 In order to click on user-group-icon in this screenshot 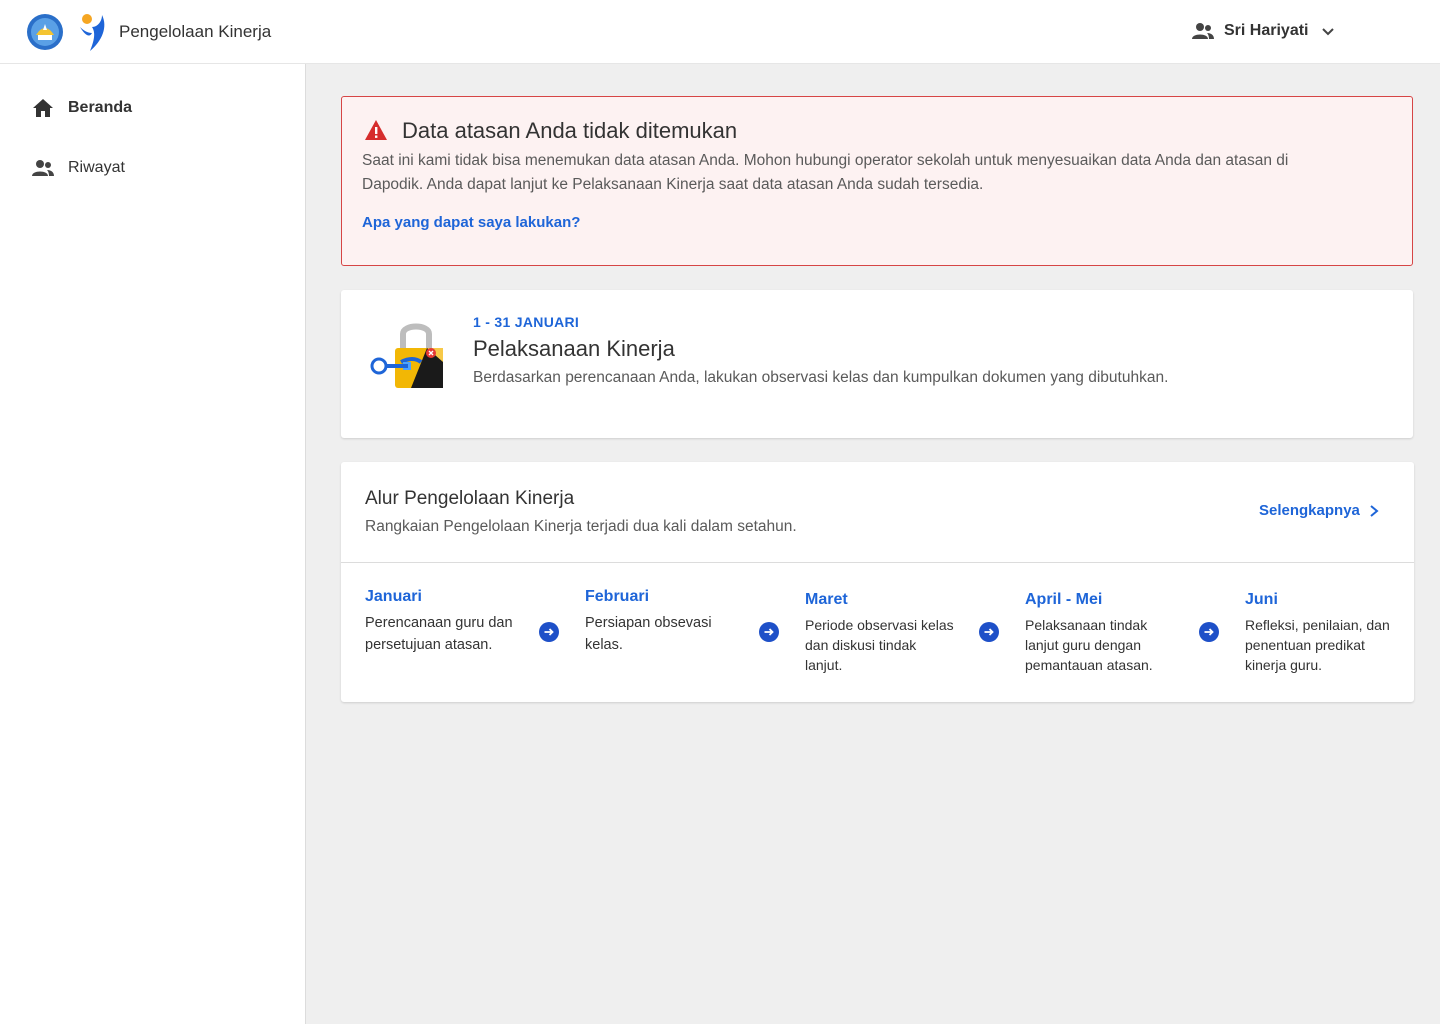, I will do `click(1203, 31)`.